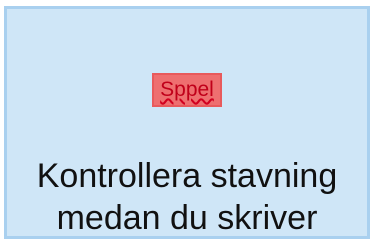  I want to click on spelling-error-sample: Sppel, so click(187, 90).